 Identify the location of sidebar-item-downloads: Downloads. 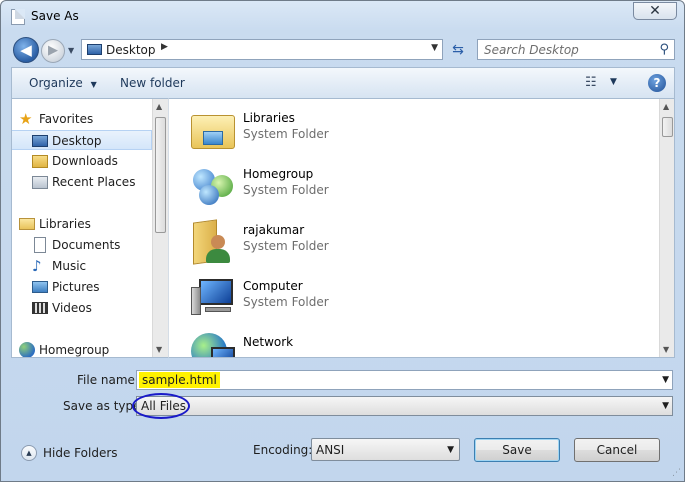
(82, 161).